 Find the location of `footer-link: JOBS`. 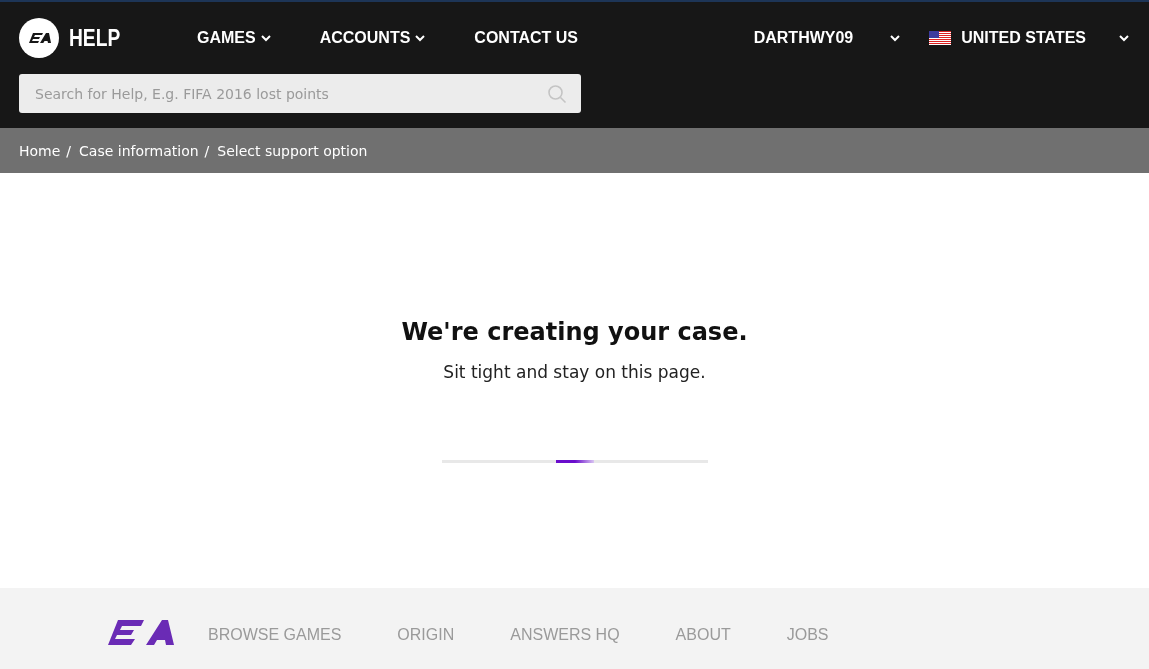

footer-link: JOBS is located at coordinates (807, 634).